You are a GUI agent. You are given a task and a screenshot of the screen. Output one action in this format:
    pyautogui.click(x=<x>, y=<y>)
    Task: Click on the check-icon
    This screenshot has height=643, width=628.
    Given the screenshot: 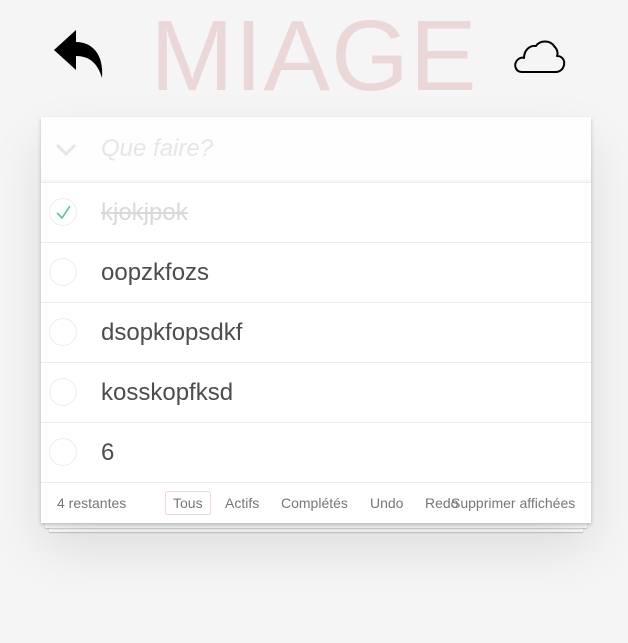 What is the action you would take?
    pyautogui.click(x=63, y=212)
    